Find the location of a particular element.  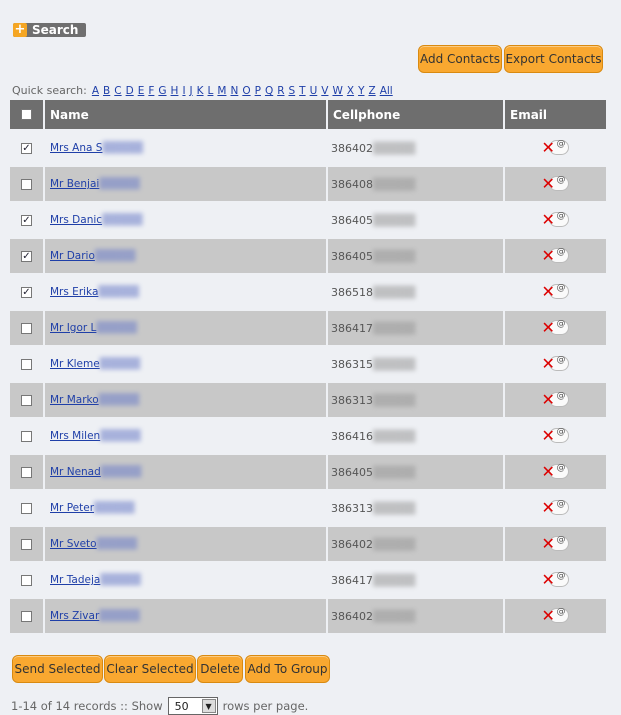

export-contacts-button: Export Contacts is located at coordinates (553, 59).